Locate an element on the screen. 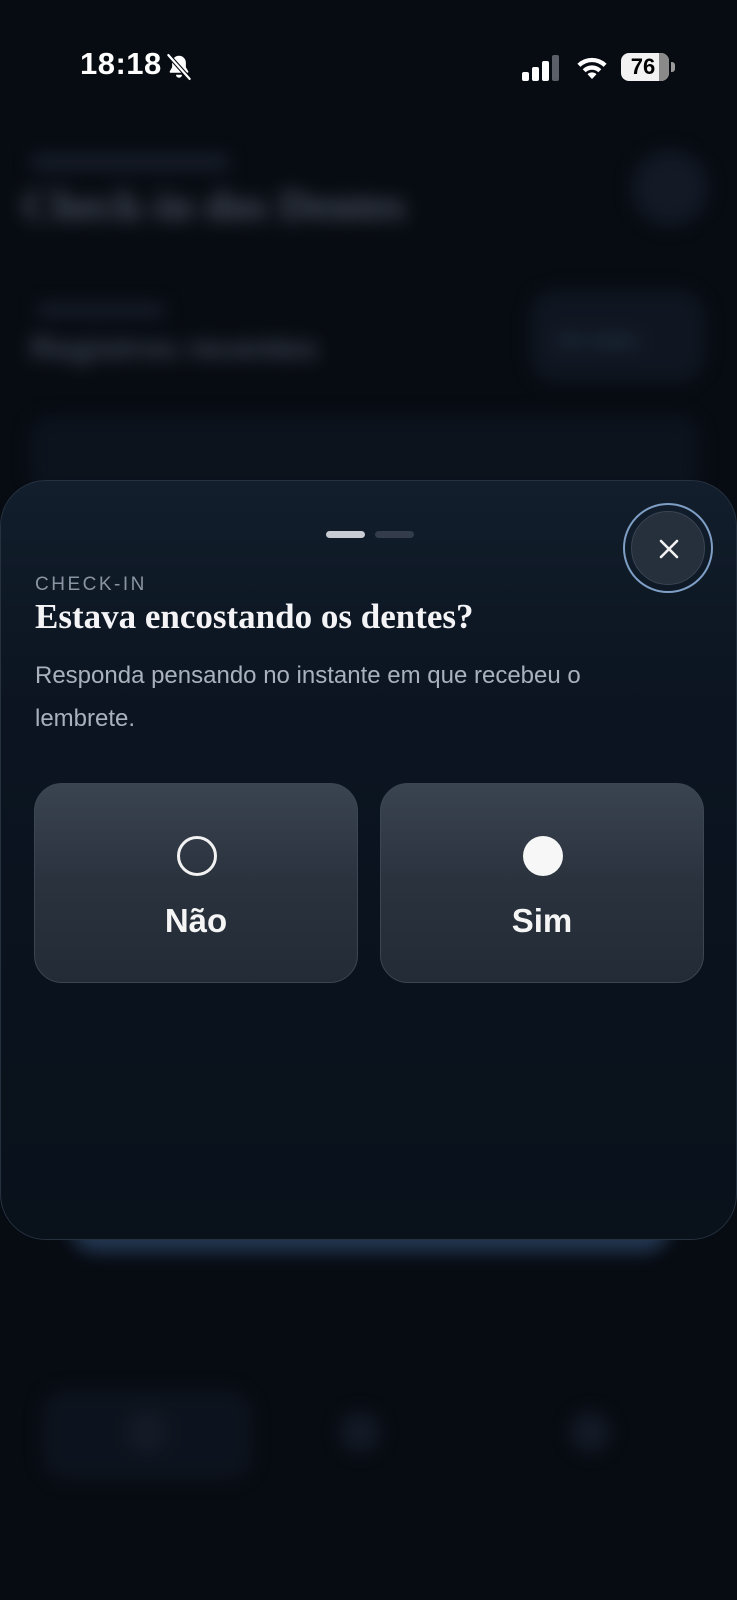 Image resolution: width=737 pixels, height=1600 pixels. background-card: Registros recentes Ver todos is located at coordinates (370, 340).